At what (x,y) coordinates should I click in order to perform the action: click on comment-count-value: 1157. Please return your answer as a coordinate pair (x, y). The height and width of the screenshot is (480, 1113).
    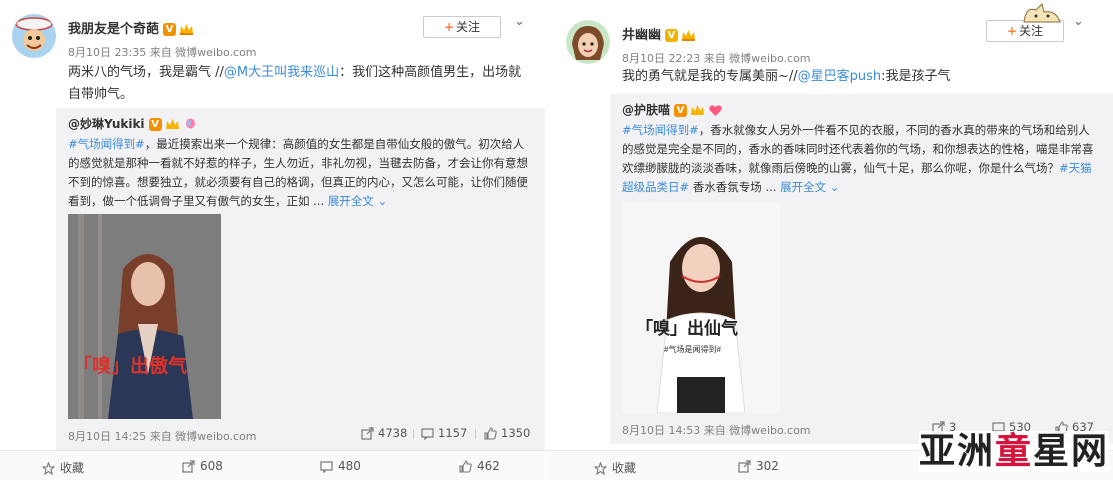
    Looking at the image, I should click on (453, 433).